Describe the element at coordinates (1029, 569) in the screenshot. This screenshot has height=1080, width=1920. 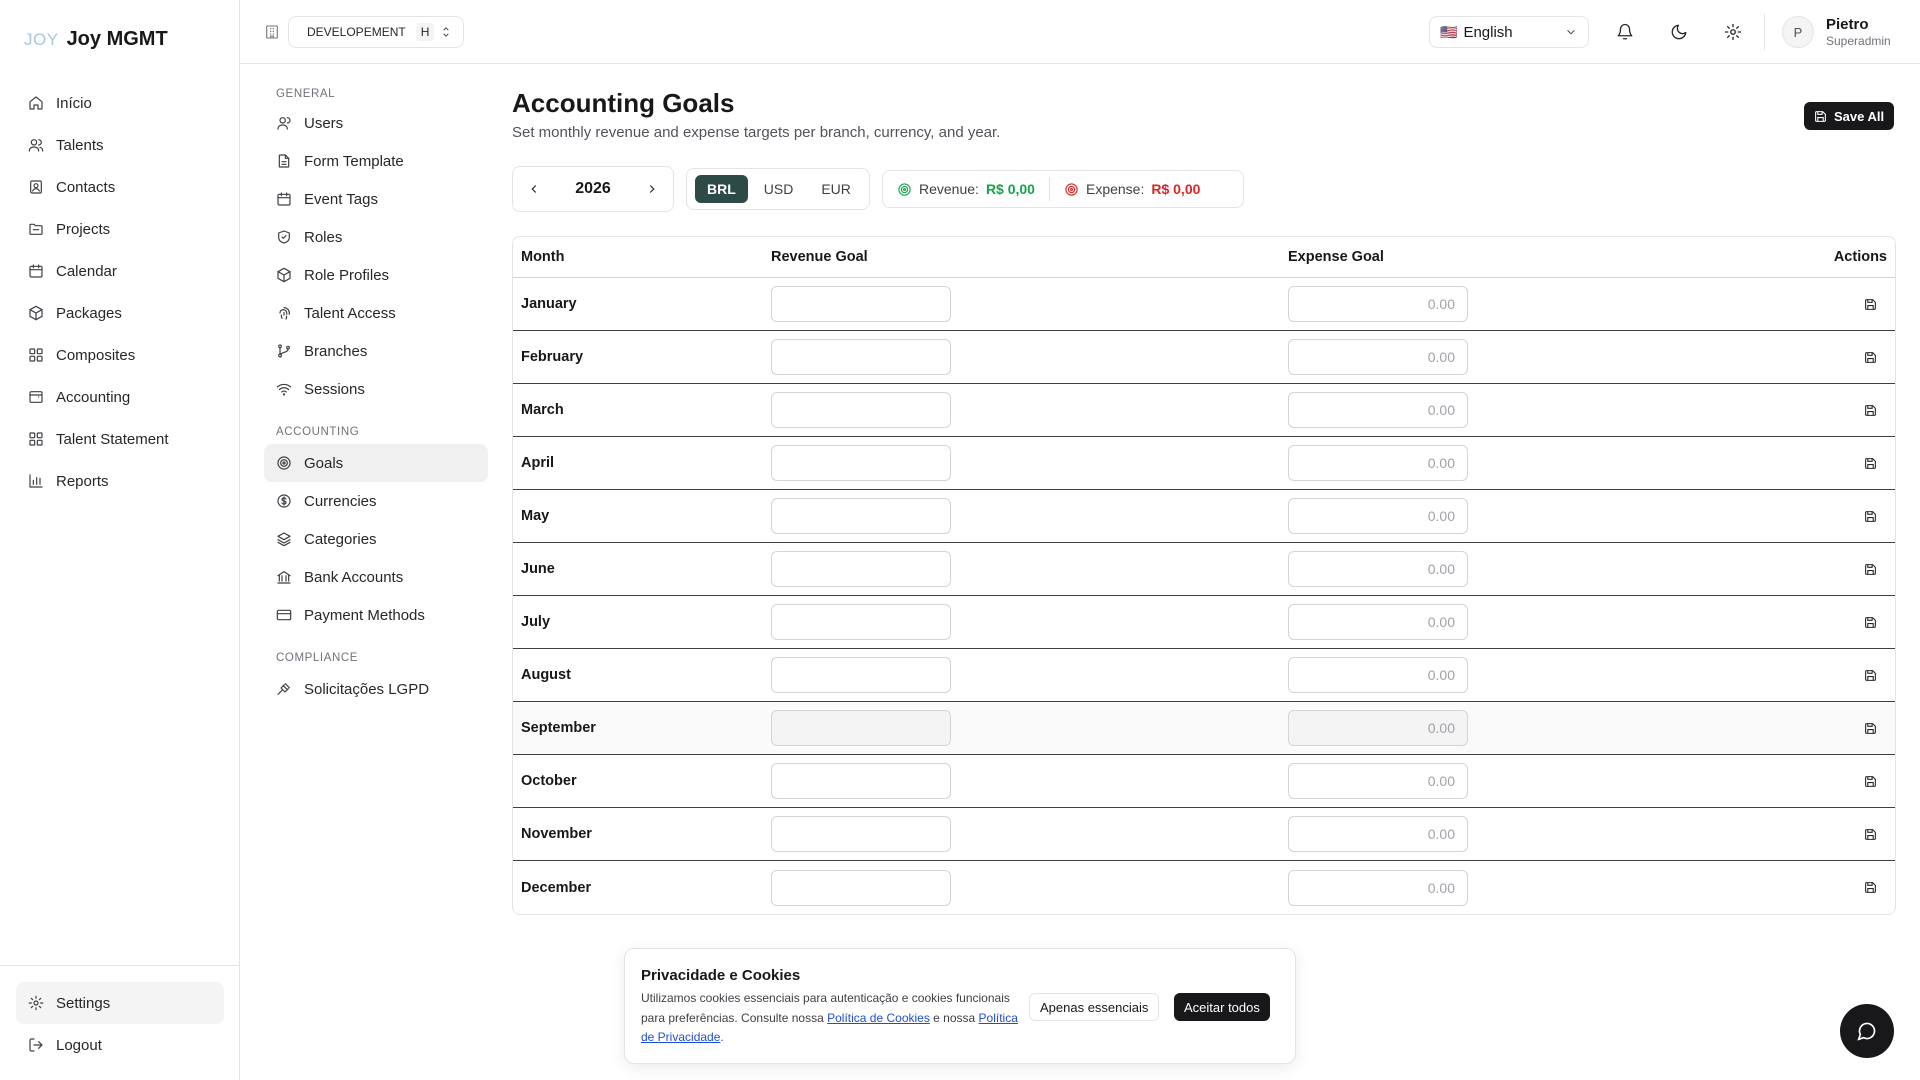
I see `revenue-cell` at that location.